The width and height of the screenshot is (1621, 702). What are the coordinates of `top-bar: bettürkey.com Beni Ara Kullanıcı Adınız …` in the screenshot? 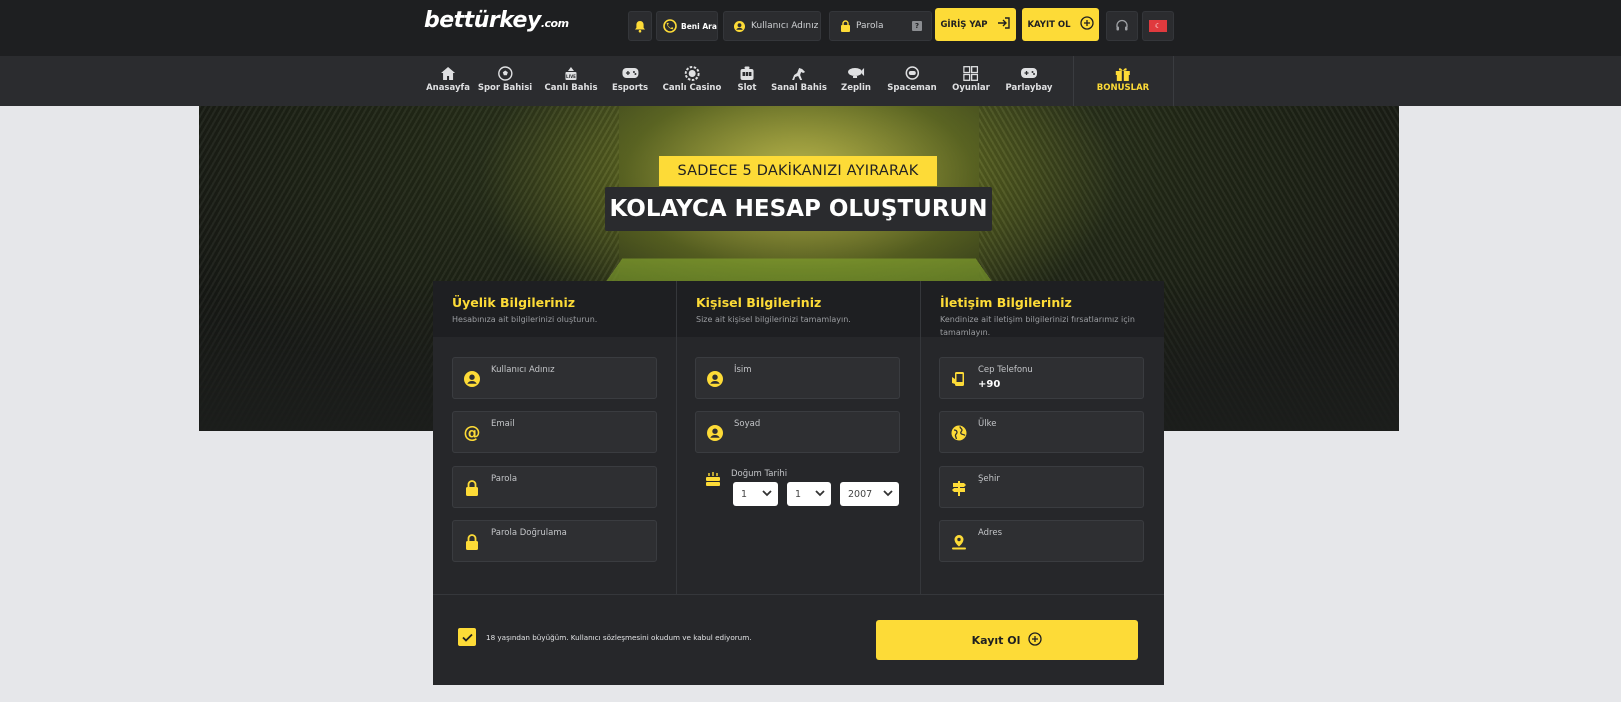 It's located at (810, 28).